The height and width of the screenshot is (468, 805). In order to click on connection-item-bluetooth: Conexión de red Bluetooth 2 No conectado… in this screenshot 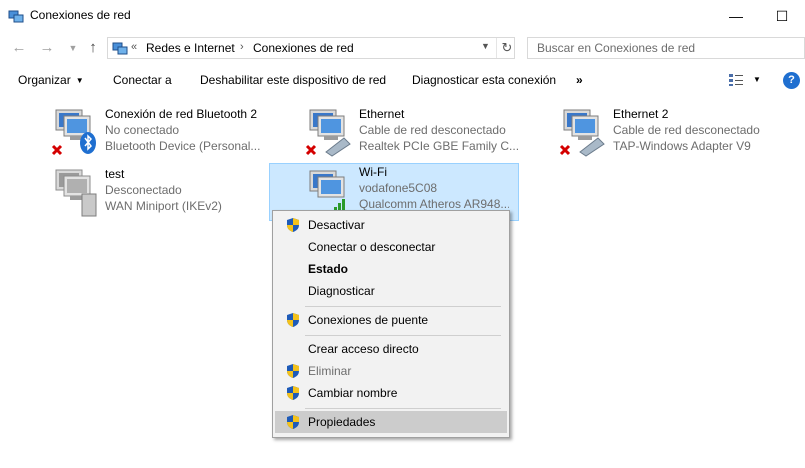, I will do `click(175, 135)`.